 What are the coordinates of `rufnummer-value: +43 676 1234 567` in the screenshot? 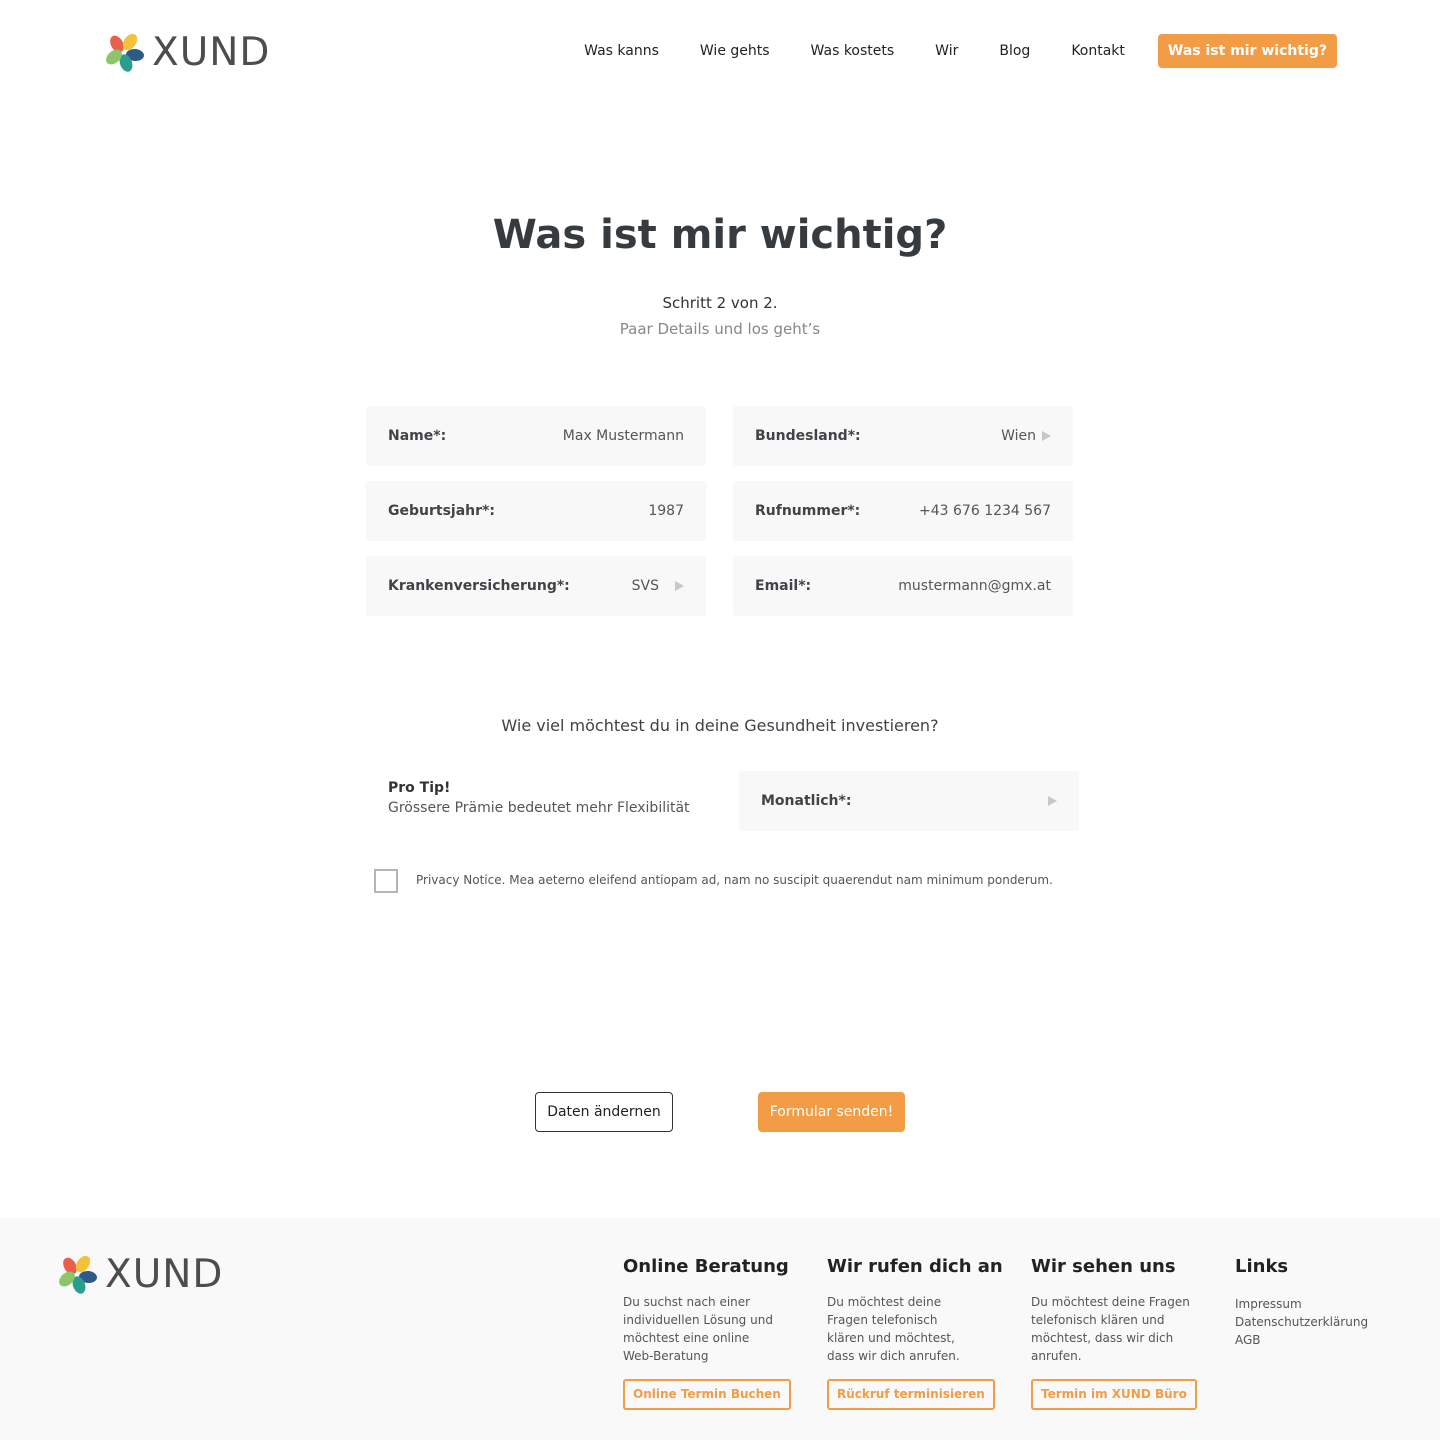 It's located at (985, 511).